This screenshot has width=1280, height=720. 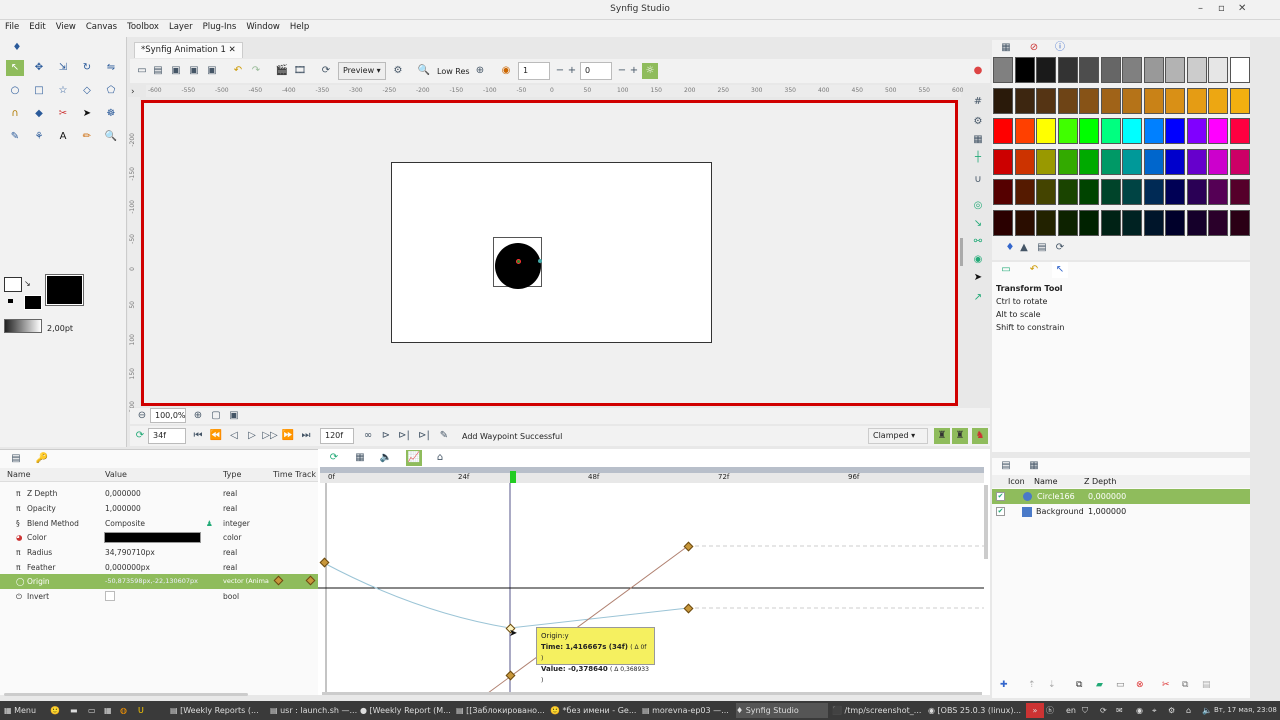 I want to click on tray-mail-icon: ✉, so click(x=1119, y=710).